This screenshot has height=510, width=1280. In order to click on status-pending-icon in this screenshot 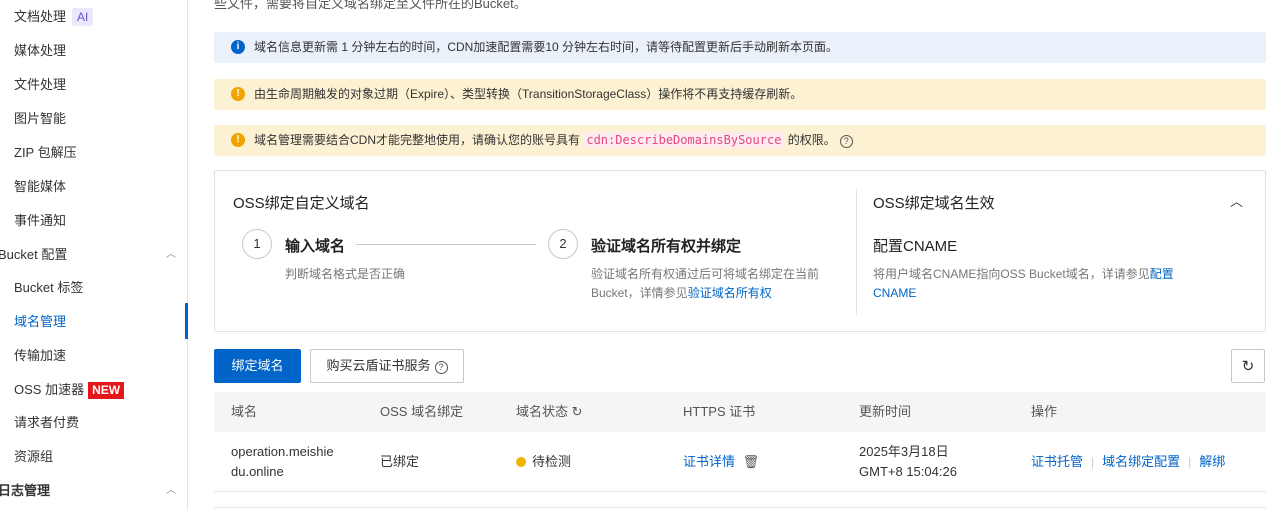, I will do `click(521, 462)`.